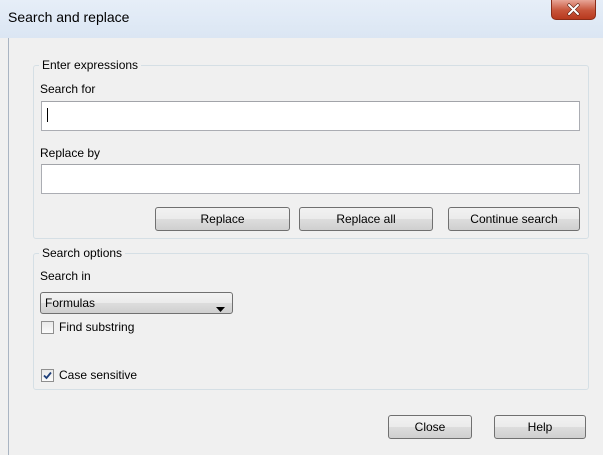  Describe the element at coordinates (68, 89) in the screenshot. I see `search-for-label: Search for` at that location.